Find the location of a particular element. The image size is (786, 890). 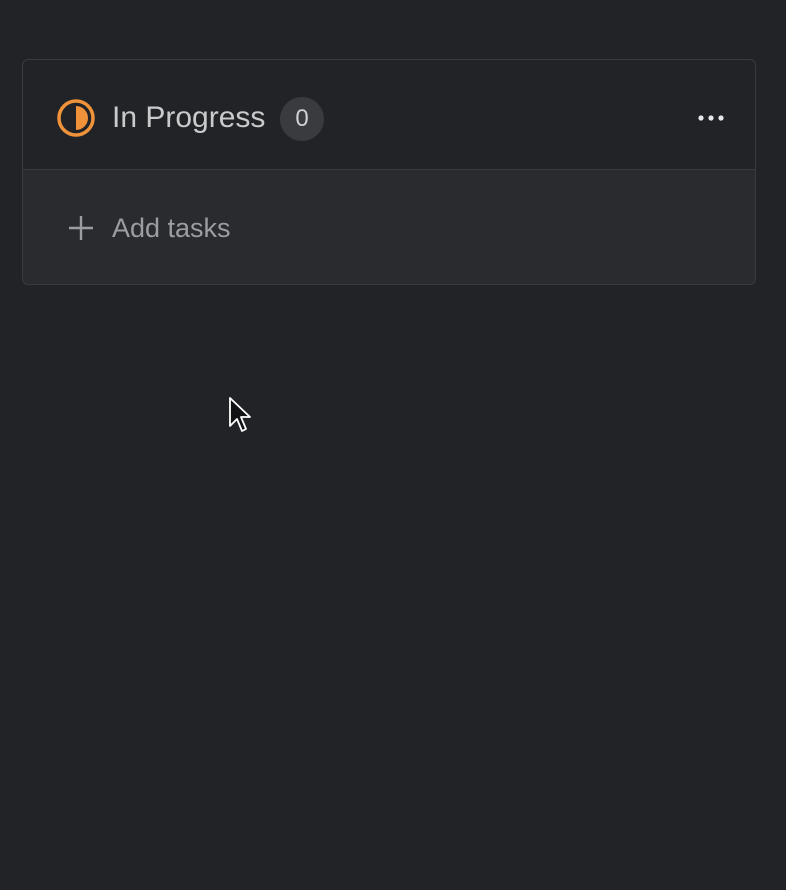

in-progress-status-icon is located at coordinates (76, 118).